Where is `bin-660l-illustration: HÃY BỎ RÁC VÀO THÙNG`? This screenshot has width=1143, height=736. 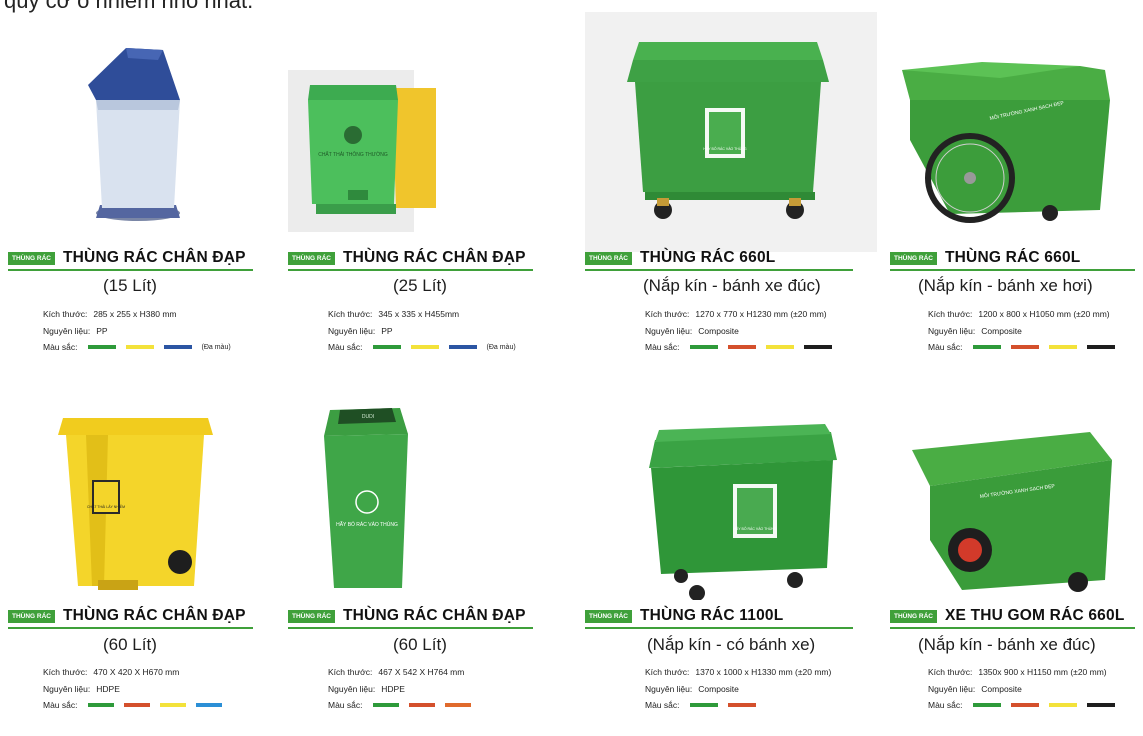 bin-660l-illustration: HÃY BỎ RÁC VÀO THÙNG is located at coordinates (728, 130).